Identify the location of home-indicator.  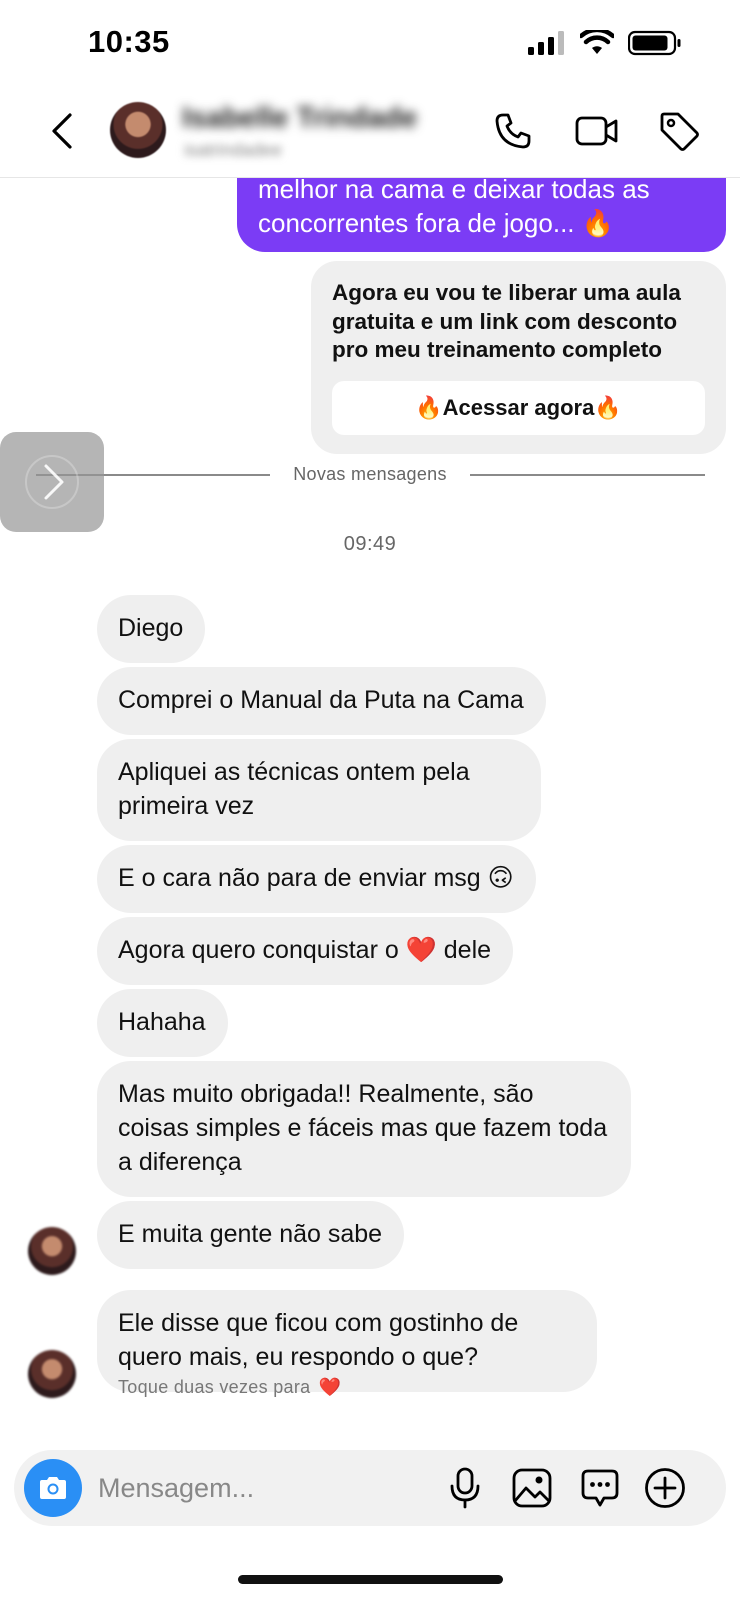
(370, 1579).